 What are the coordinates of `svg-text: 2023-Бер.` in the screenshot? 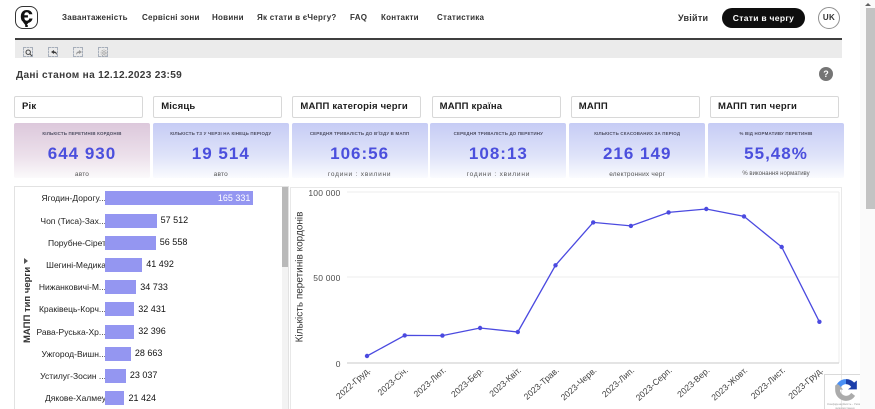 It's located at (467, 382).